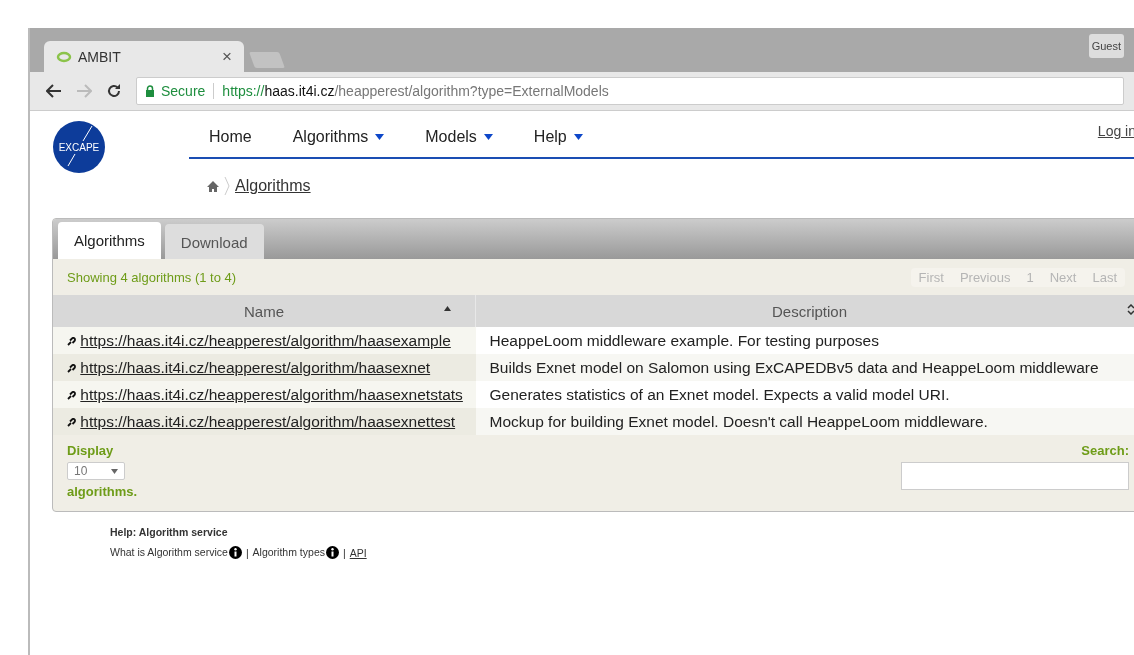 This screenshot has height=655, width=1134. I want to click on help-text: What is Algorithm service, so click(169, 552).